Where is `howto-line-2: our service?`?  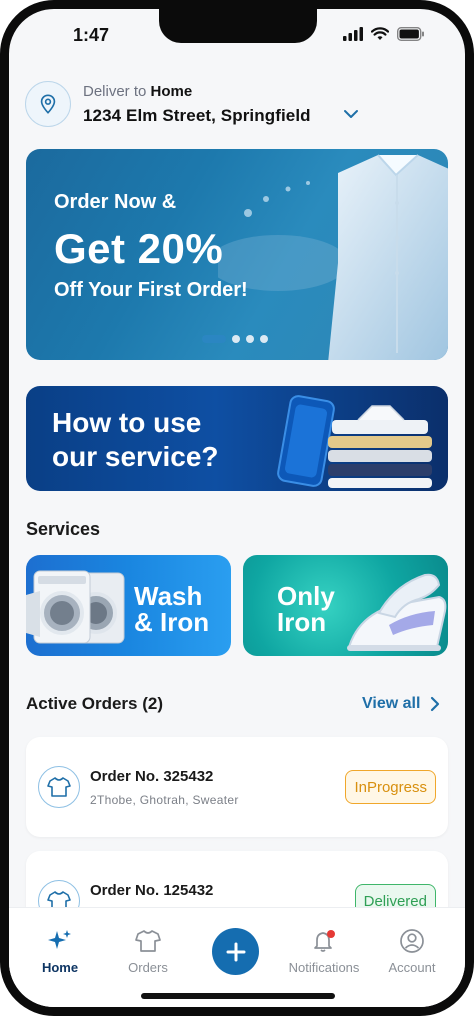
howto-line-2: our service? is located at coordinates (135, 456).